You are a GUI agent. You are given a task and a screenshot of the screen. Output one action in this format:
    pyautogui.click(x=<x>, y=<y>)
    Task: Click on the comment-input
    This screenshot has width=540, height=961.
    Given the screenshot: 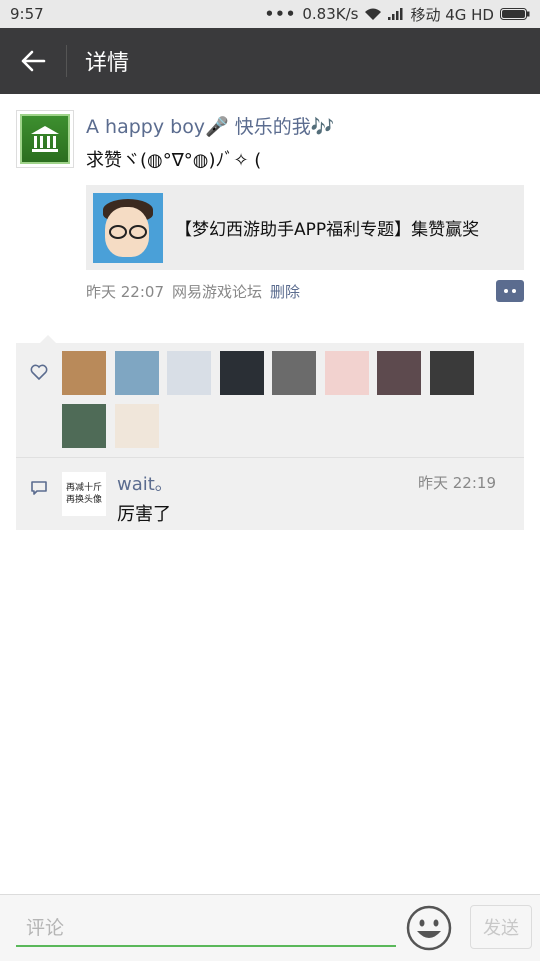 What is the action you would take?
    pyautogui.click(x=206, y=929)
    